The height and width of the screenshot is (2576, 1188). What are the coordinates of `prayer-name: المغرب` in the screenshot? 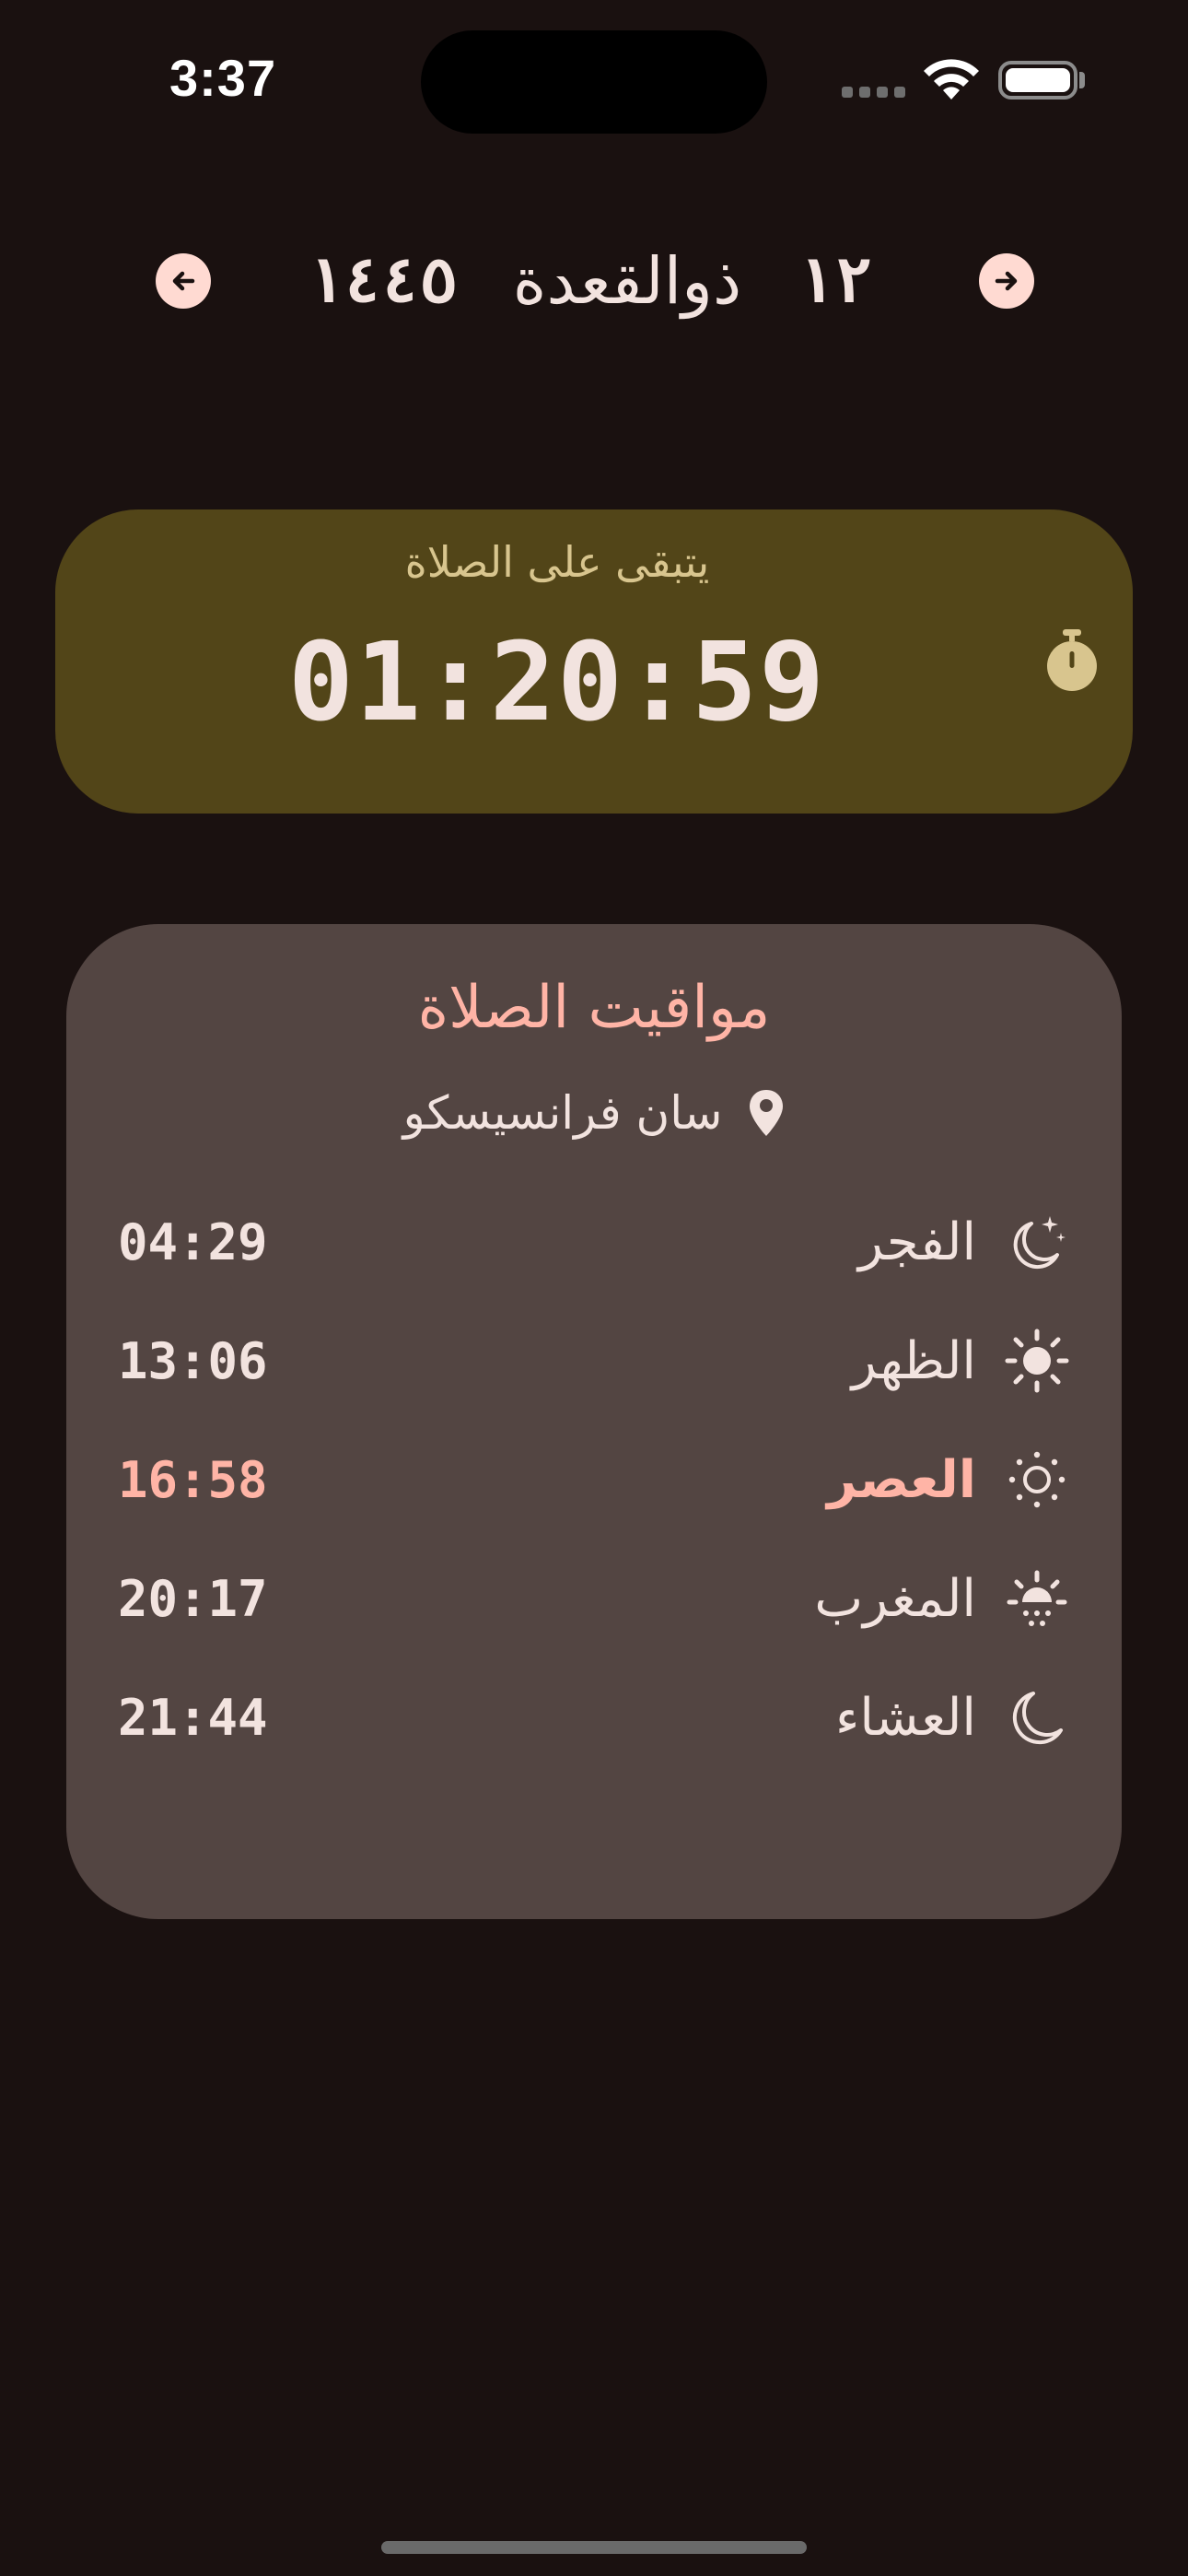 It's located at (895, 1598).